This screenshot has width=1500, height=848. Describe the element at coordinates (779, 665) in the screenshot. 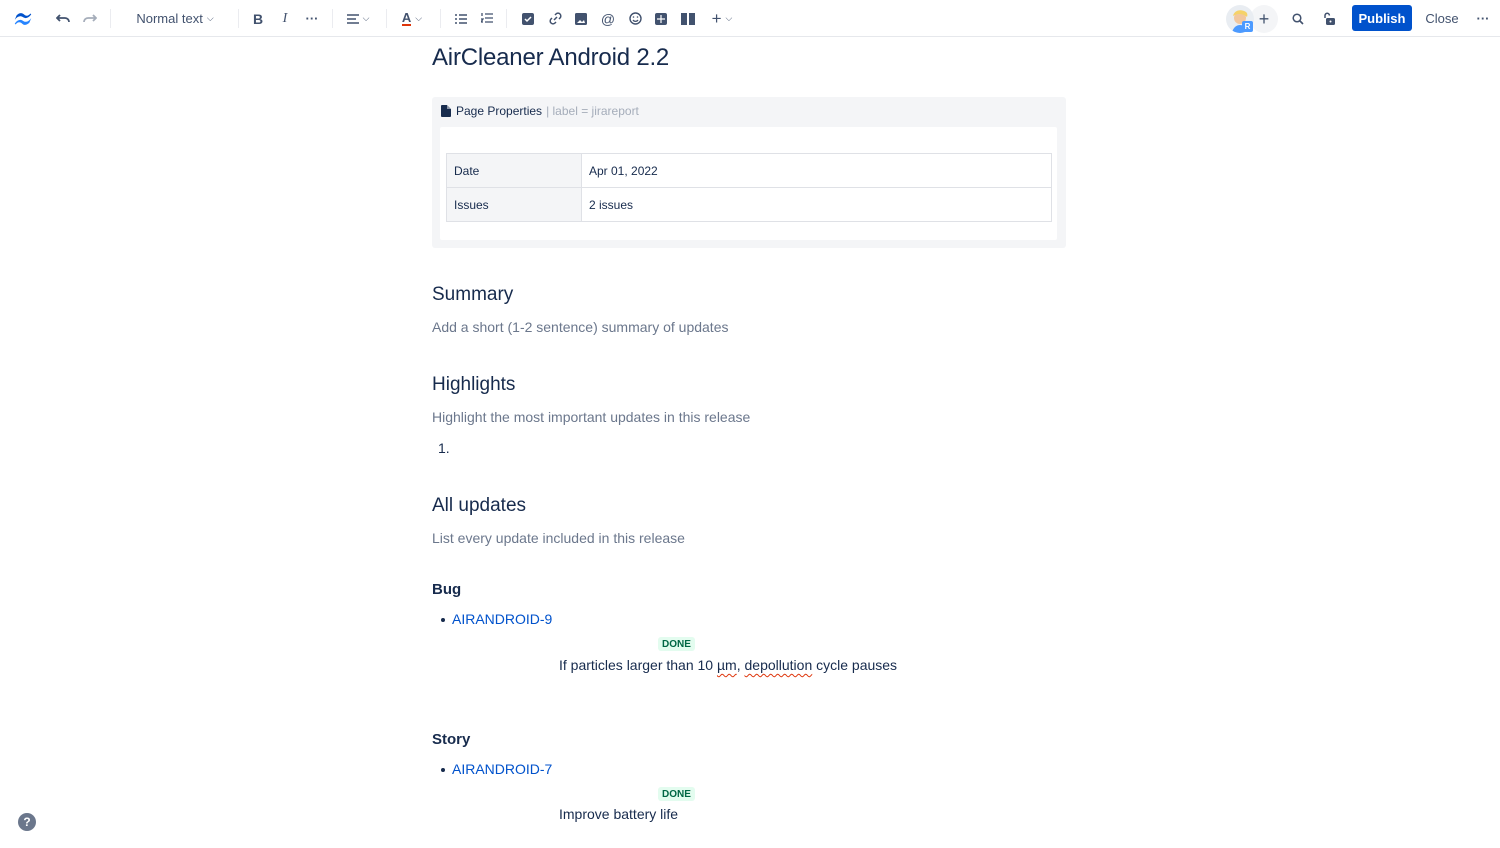

I see `spellcheck-word: depollution` at that location.